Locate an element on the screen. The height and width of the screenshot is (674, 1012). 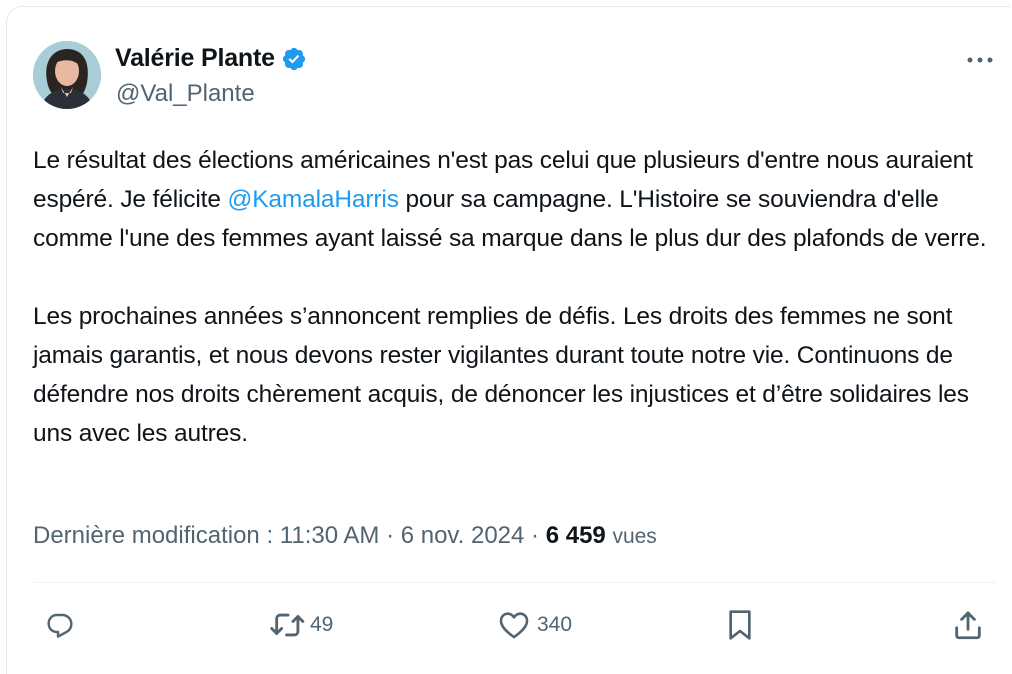
like-button: 340 is located at coordinates (534, 625).